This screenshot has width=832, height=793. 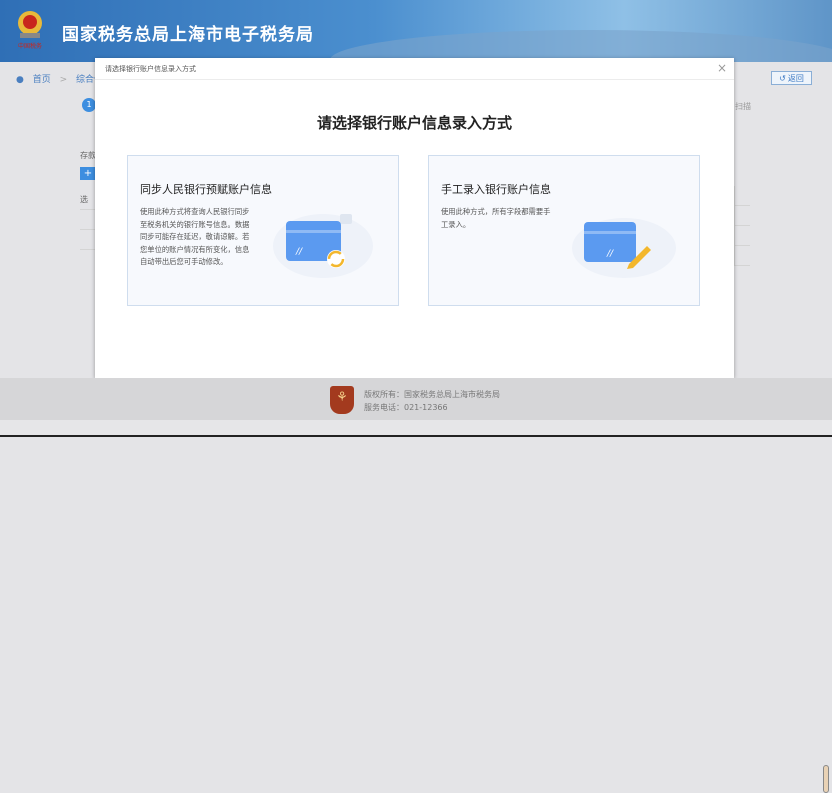 What do you see at coordinates (342, 400) in the screenshot?
I see `tax-badge-logo: ⚘` at bounding box center [342, 400].